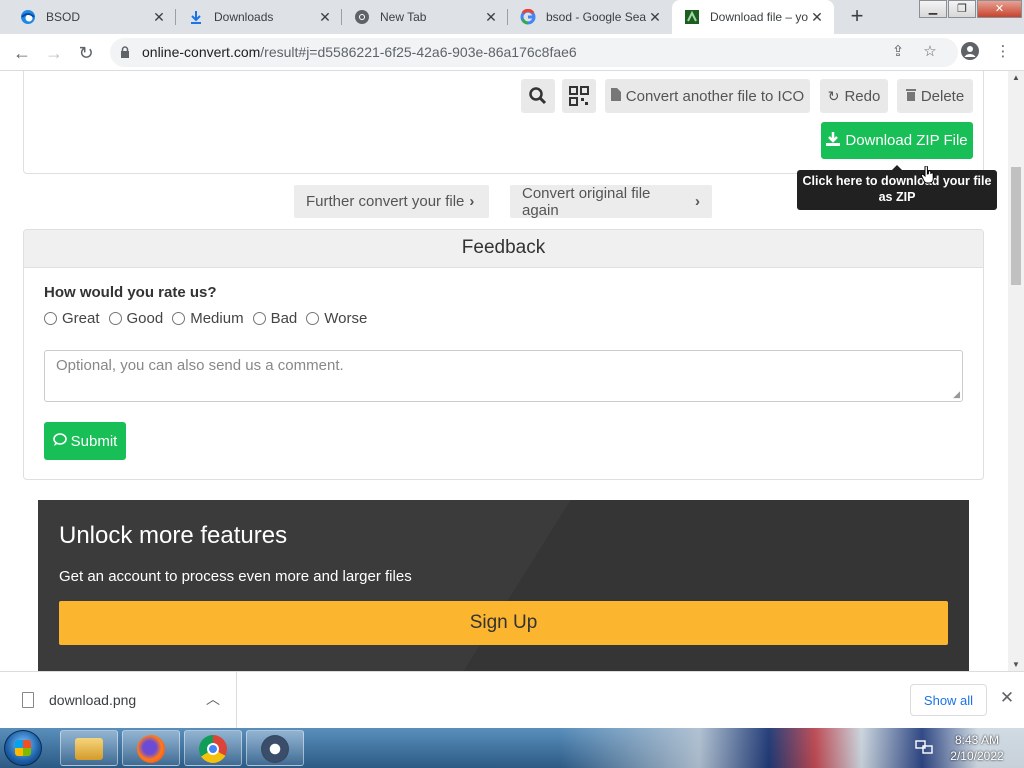 This screenshot has height=768, width=1024. I want to click on share-icon: ⇪, so click(898, 52).